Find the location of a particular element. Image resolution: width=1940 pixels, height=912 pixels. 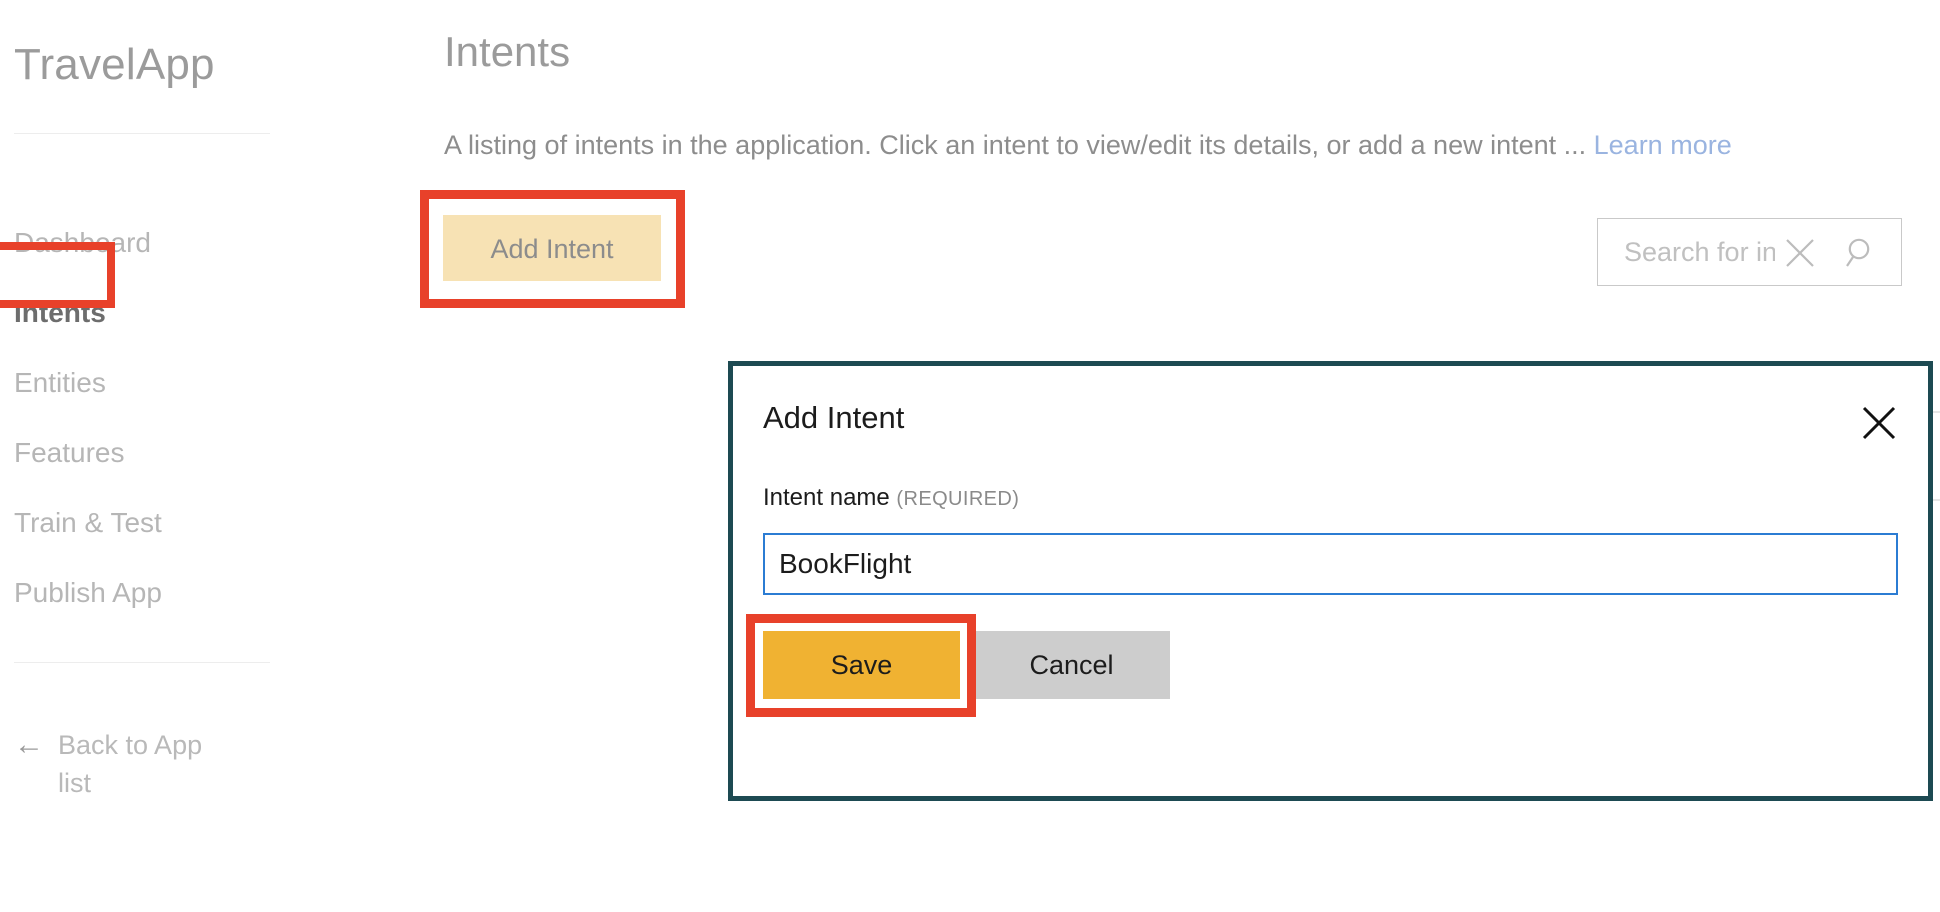

save-button: Save is located at coordinates (861, 665).